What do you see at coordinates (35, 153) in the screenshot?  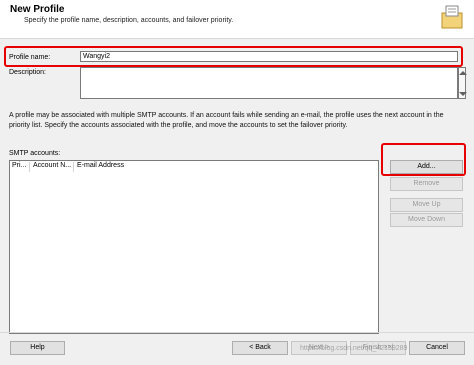 I see `smtp-accounts-label: SMTP accounts:` at bounding box center [35, 153].